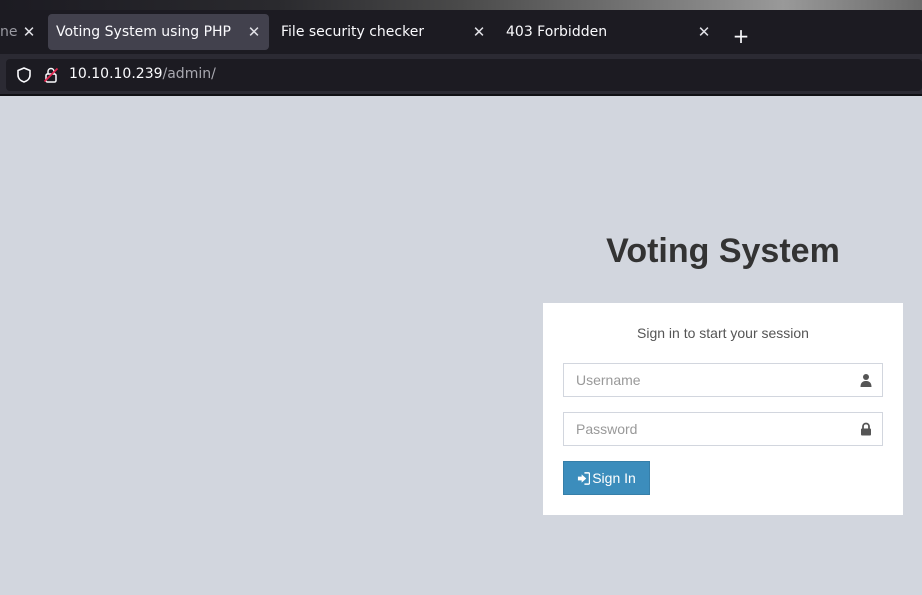  Describe the element at coordinates (741, 36) in the screenshot. I see `plus-icon: +` at that location.